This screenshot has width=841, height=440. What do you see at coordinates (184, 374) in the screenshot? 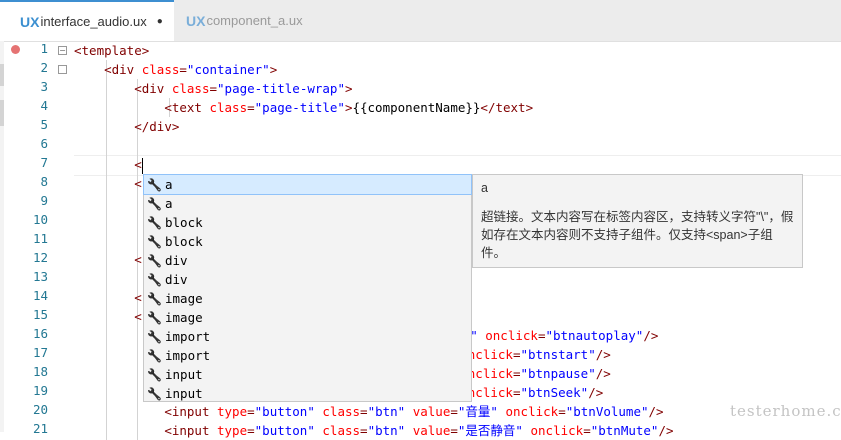
I see `suggestion-label: input` at bounding box center [184, 374].